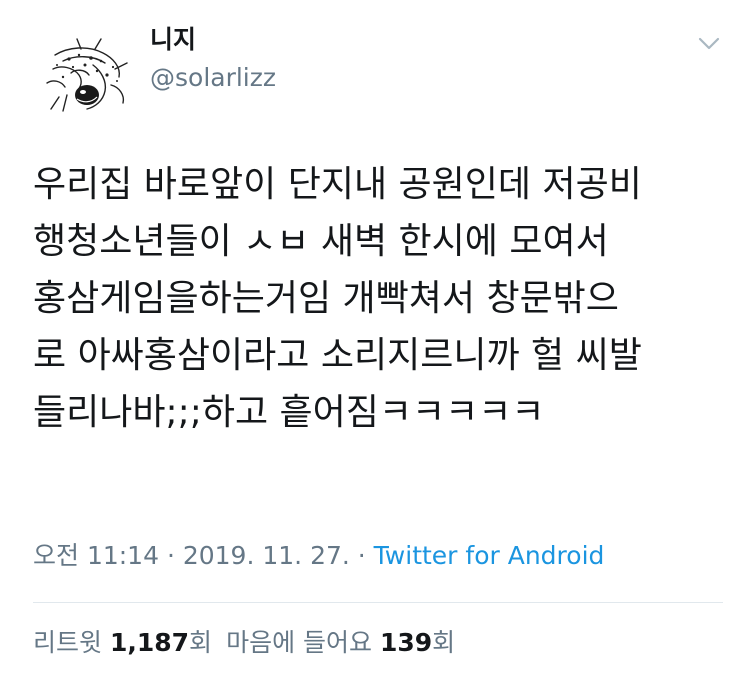 The image size is (750, 685). I want to click on tweet-text-line: 로 아싸홍삼이라고 소리지르니까 헐 씨발, so click(337, 355).